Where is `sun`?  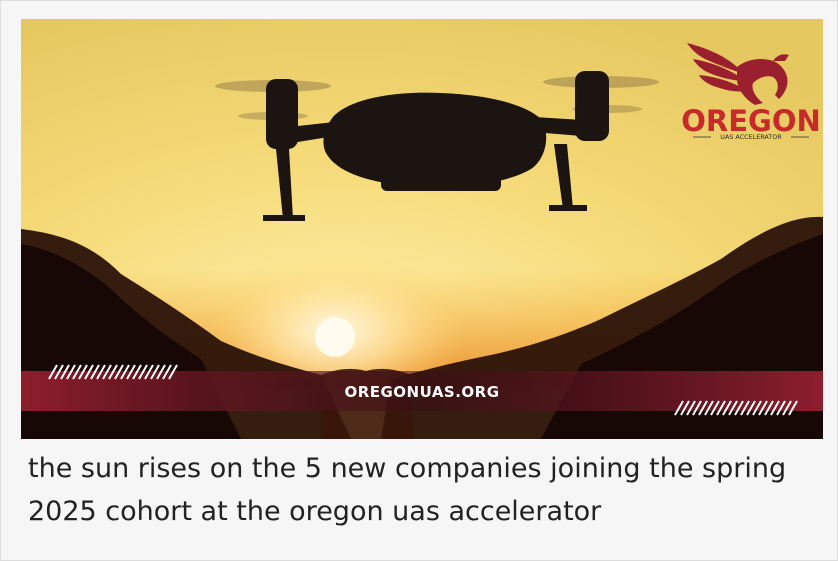
sun is located at coordinates (335, 337).